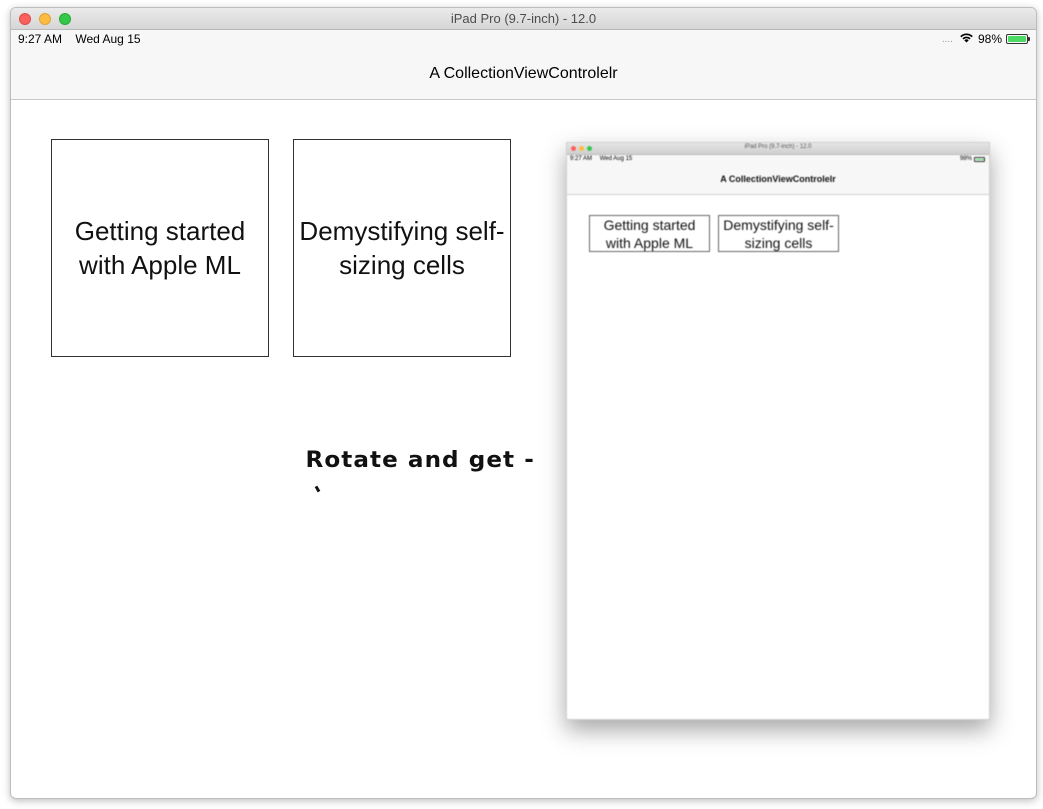 The image size is (1043, 809). What do you see at coordinates (778, 233) in the screenshot?
I see `mini-cell-self-sizing: Demystifying self- sizing cells` at bounding box center [778, 233].